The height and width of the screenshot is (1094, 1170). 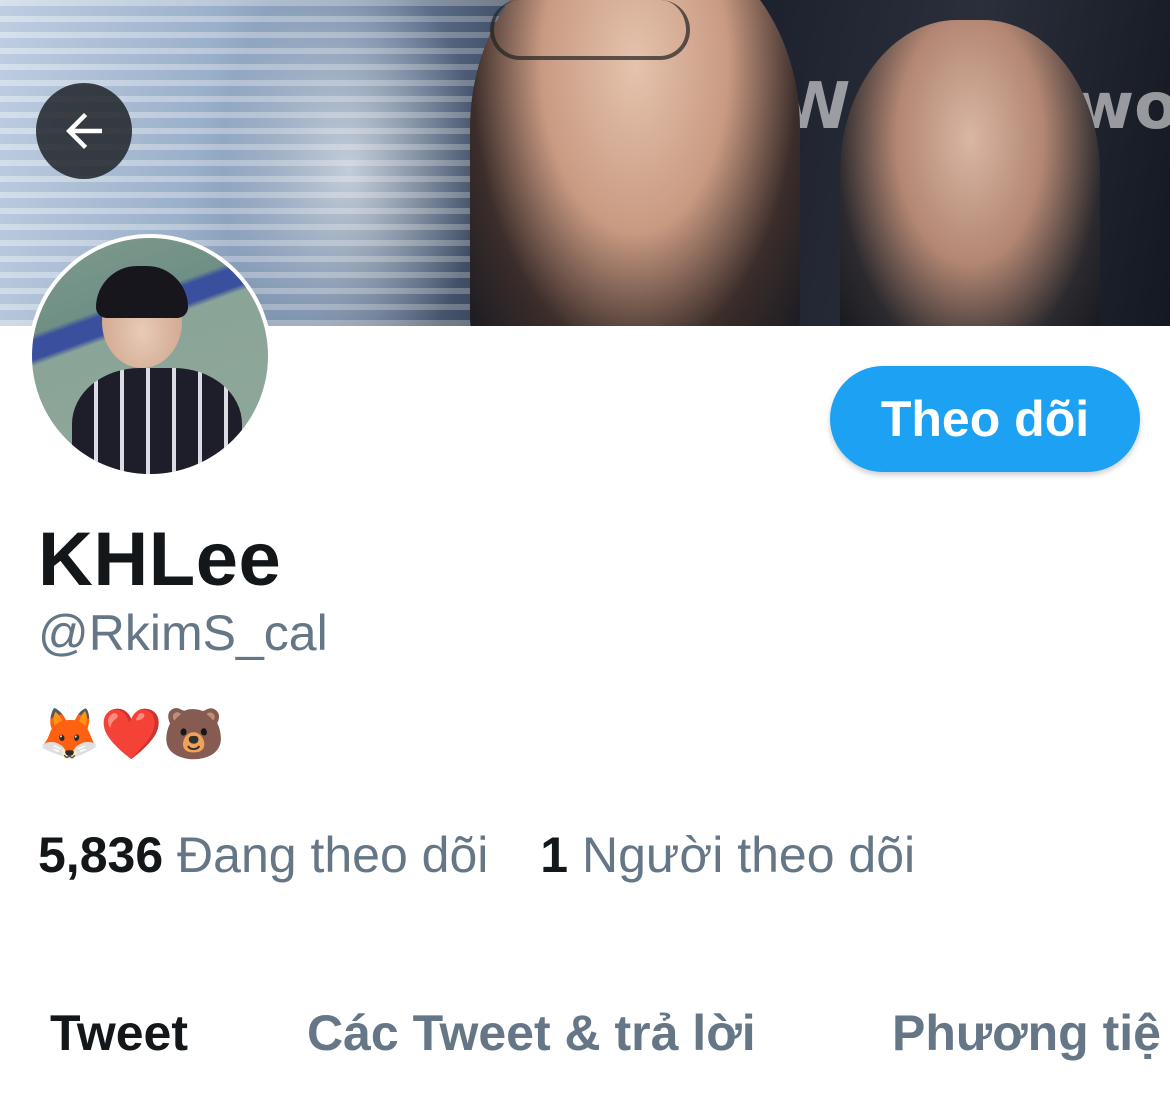 I want to click on arrow-left-icon, so click(x=84, y=131).